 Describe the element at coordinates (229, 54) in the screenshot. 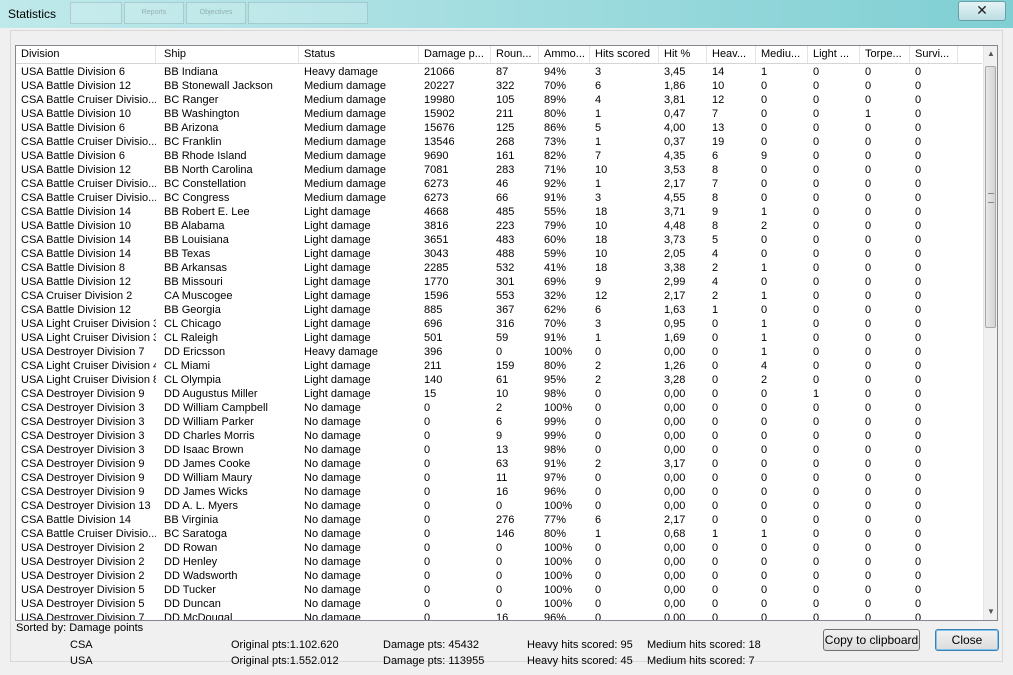

I see `column-header-ship: Ship` at that location.